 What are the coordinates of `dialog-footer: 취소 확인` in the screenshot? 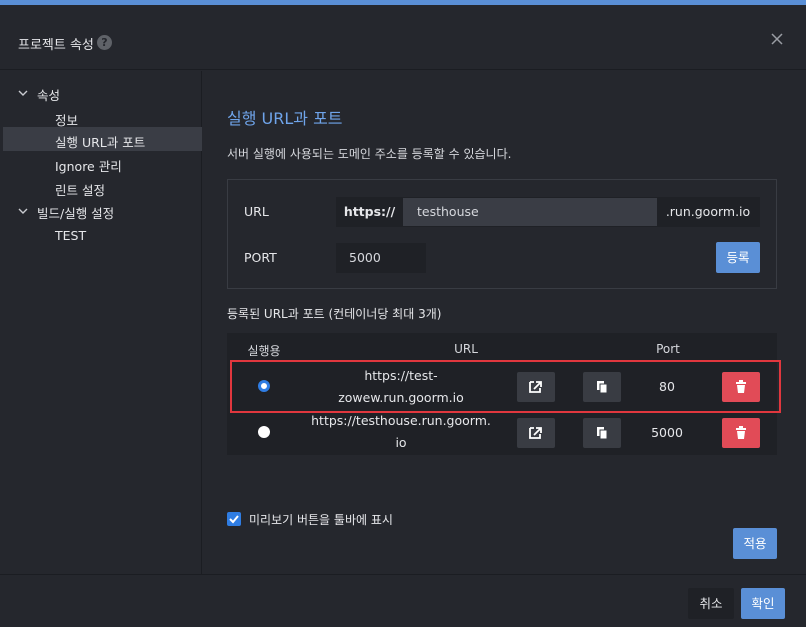 It's located at (403, 600).